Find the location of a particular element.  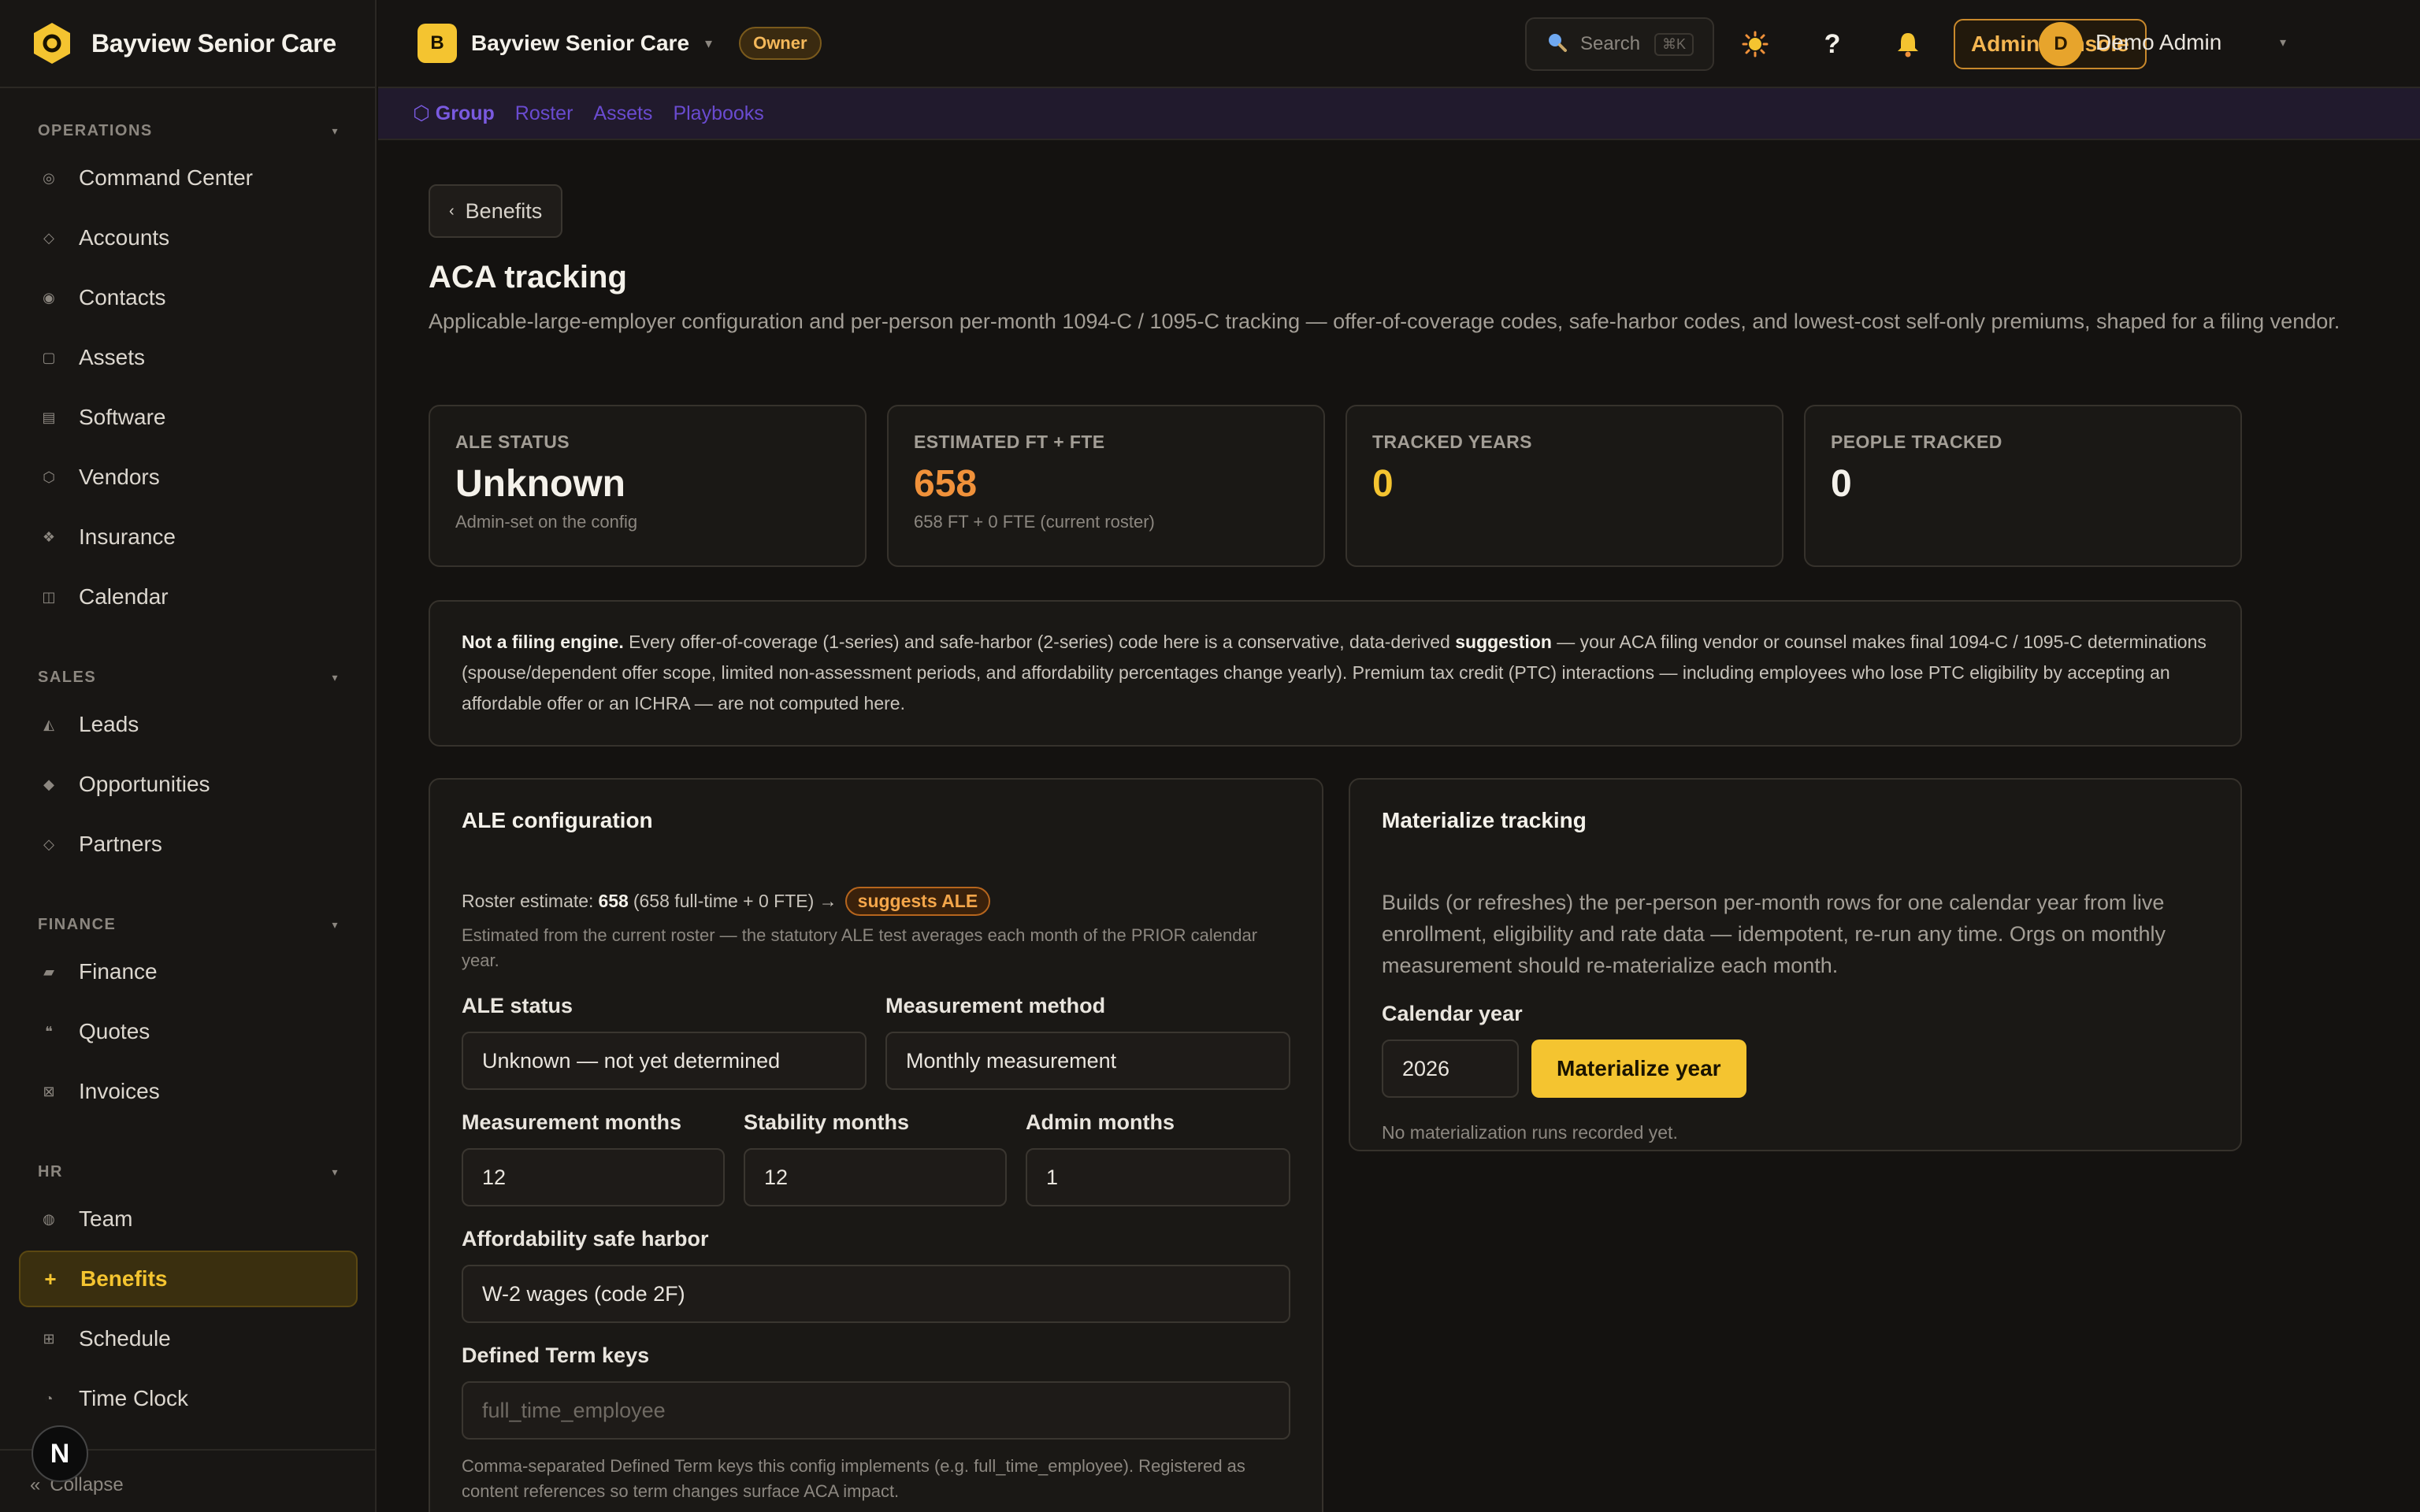

sidebar-item-finance: ▰ Finance is located at coordinates (188, 971).